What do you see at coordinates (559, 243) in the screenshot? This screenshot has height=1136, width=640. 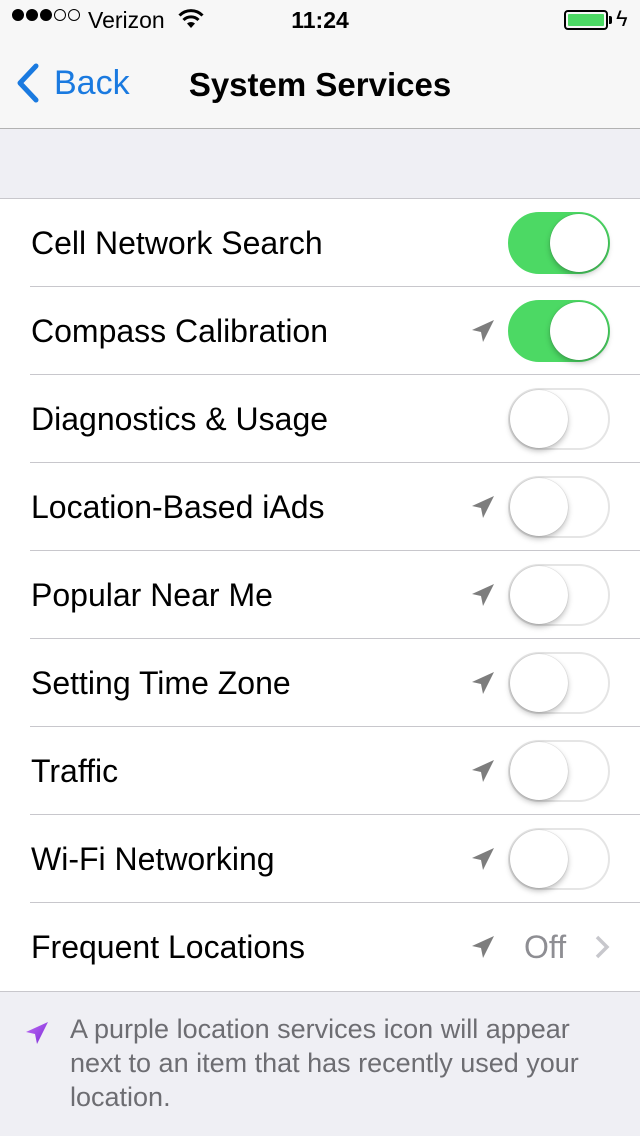 I see `toggle-cell-network-search` at bounding box center [559, 243].